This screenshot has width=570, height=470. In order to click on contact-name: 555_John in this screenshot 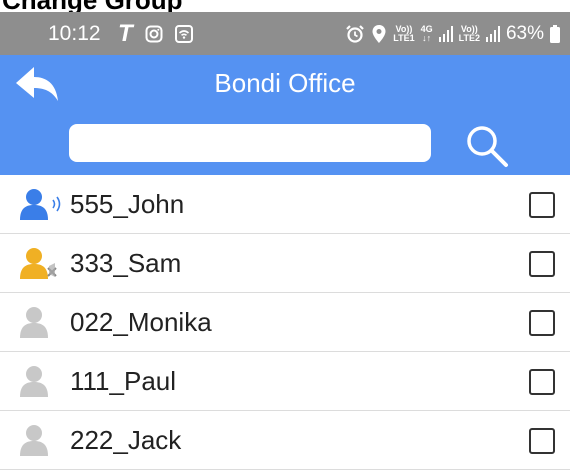, I will do `click(127, 204)`.